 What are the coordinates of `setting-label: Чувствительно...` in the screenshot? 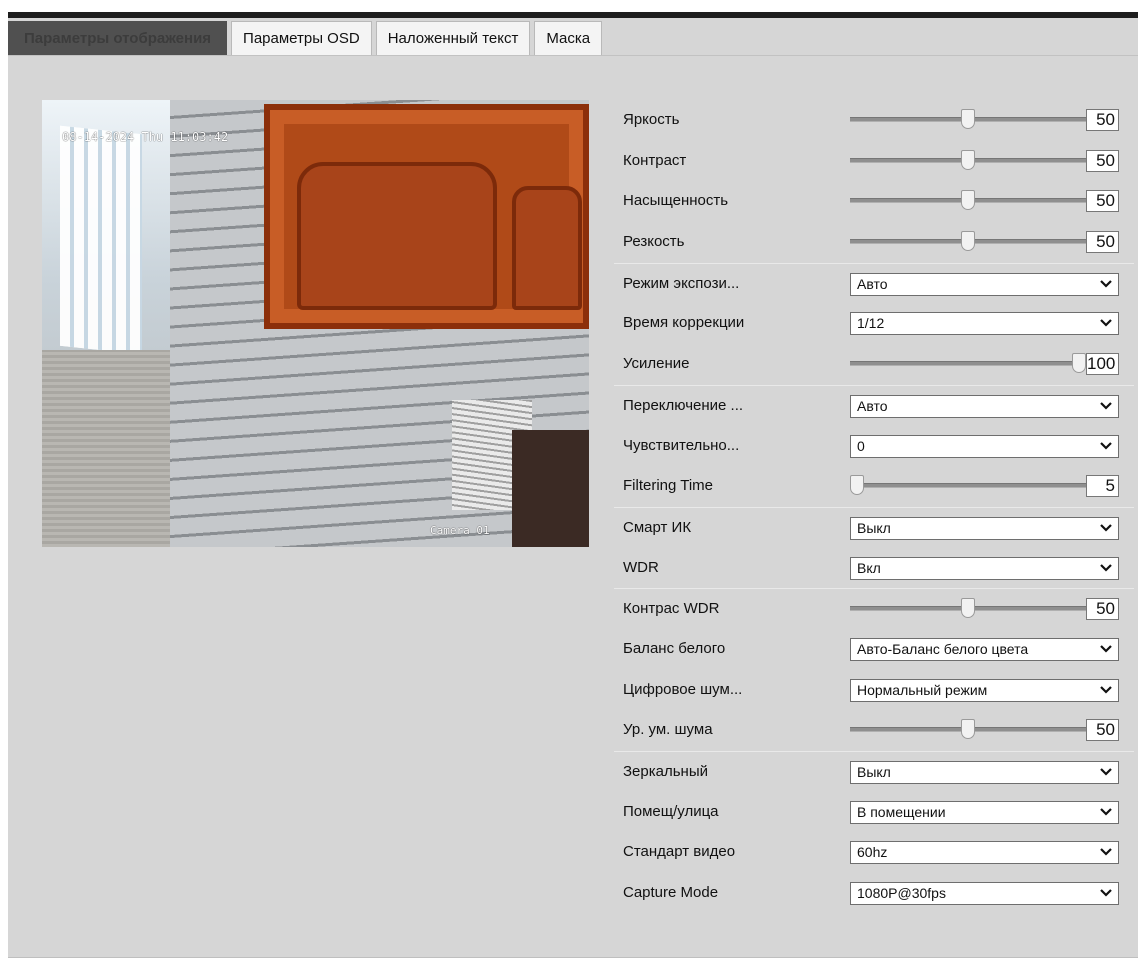 It's located at (681, 445).